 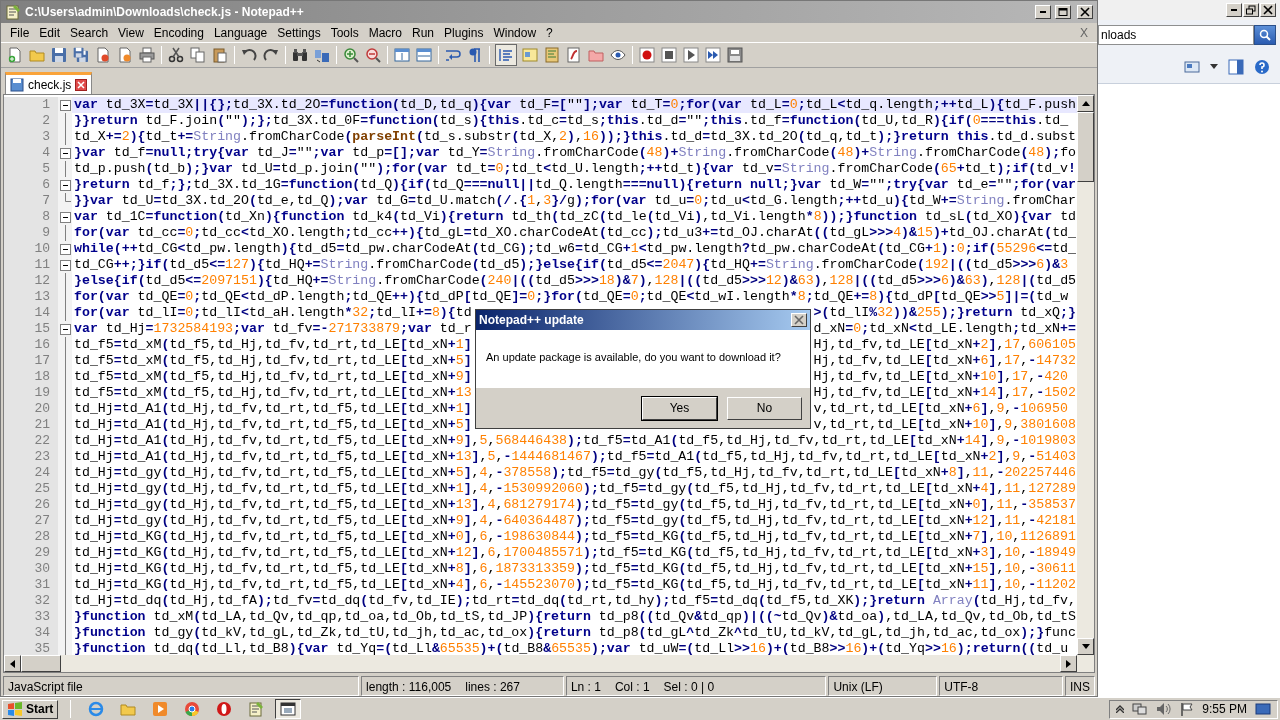 I want to click on save-icon, so click(x=59, y=55).